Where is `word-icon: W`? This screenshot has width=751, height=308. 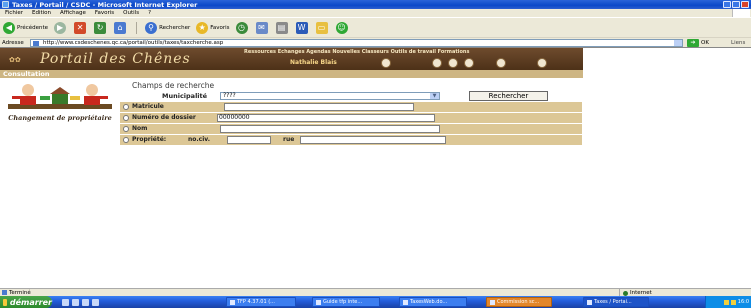 word-icon: W is located at coordinates (301, 27).